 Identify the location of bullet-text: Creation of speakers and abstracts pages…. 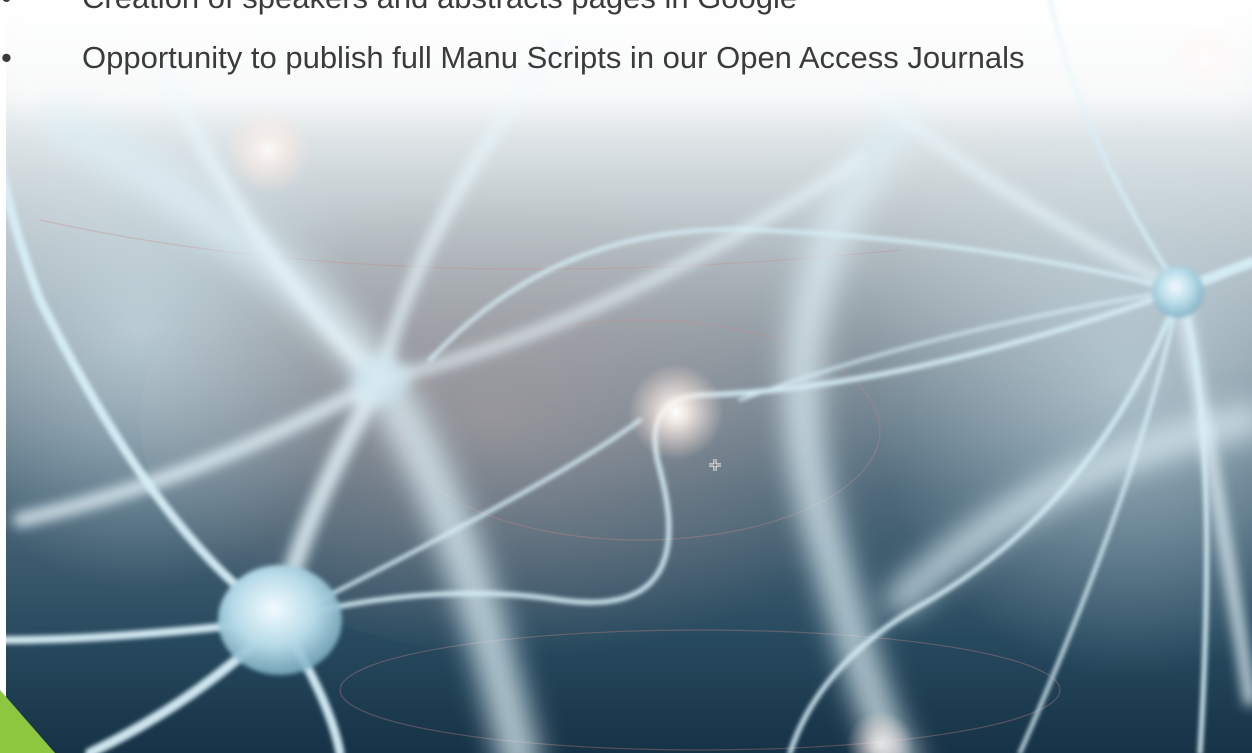
(439, 7).